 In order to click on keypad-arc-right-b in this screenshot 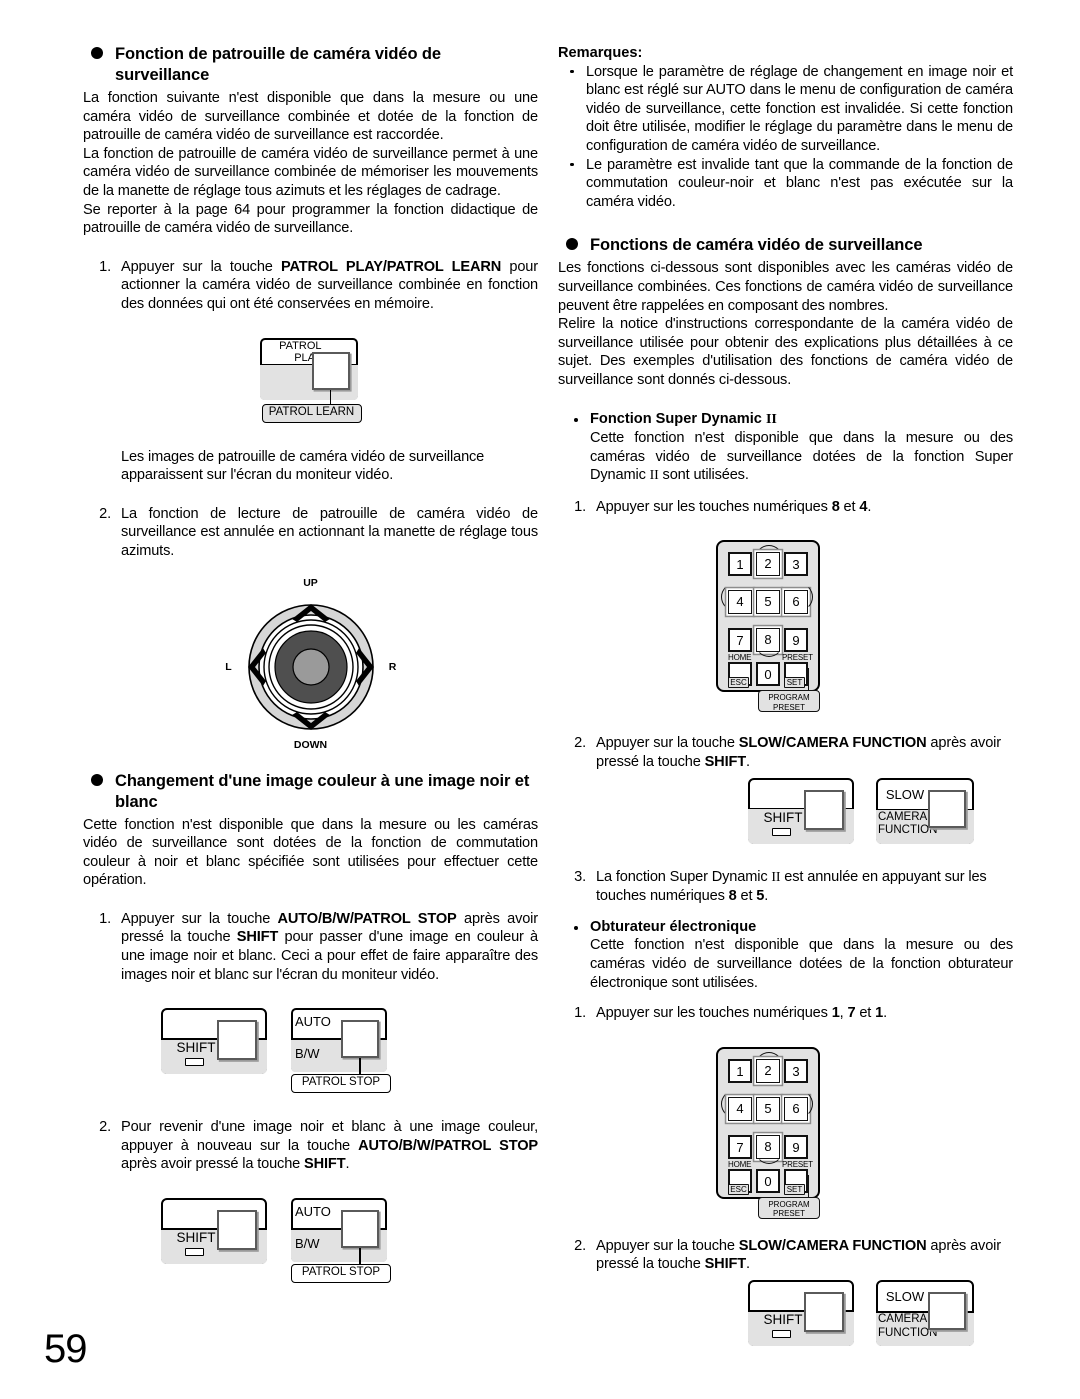, I will do `click(799, 1103)`.